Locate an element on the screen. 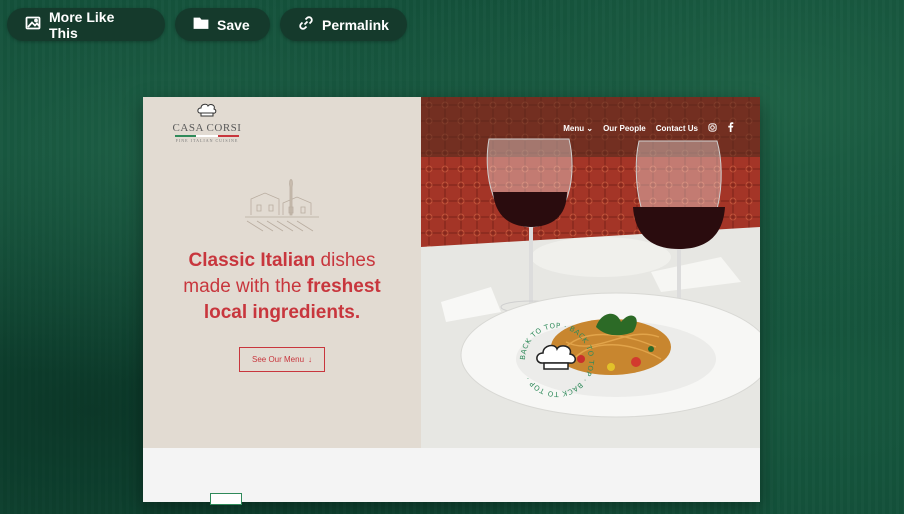  facebook-icon is located at coordinates (730, 128).